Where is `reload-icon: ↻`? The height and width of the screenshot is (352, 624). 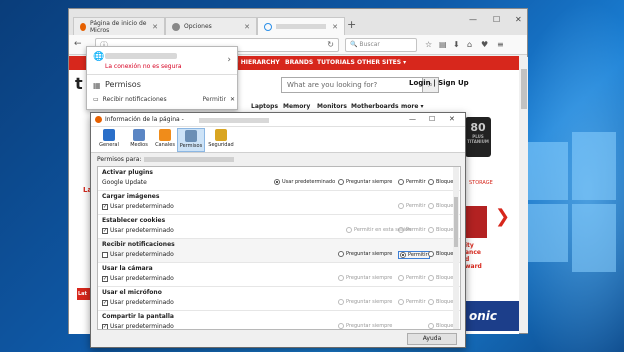
reload-icon: ↻ is located at coordinates (330, 44).